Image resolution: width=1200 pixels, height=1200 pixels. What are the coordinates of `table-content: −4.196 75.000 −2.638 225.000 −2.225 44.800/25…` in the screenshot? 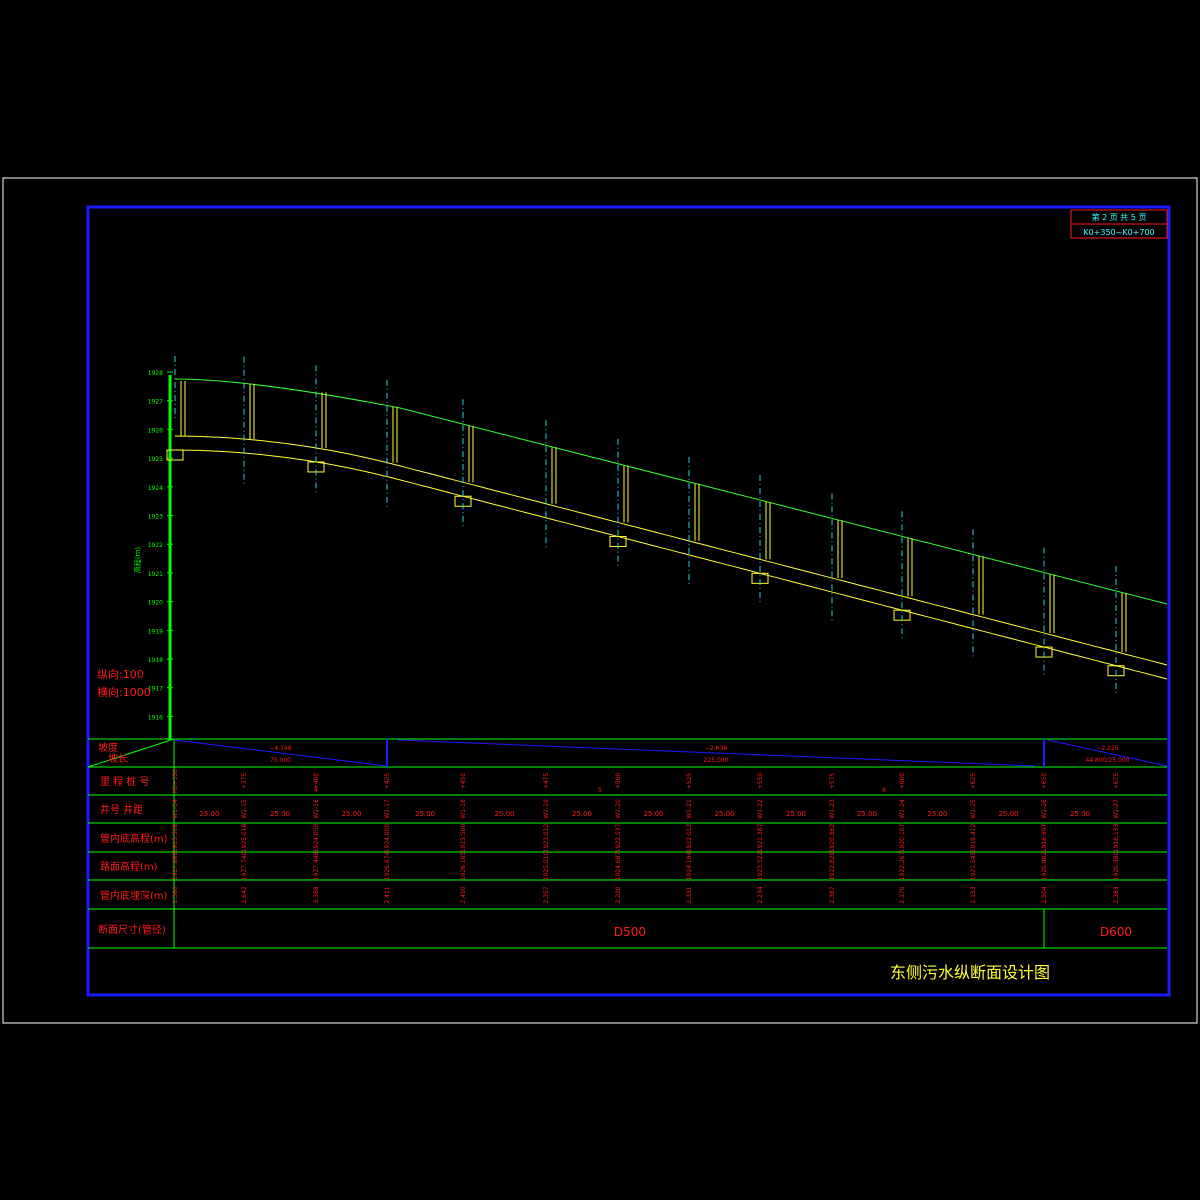 It's located at (670, 821).